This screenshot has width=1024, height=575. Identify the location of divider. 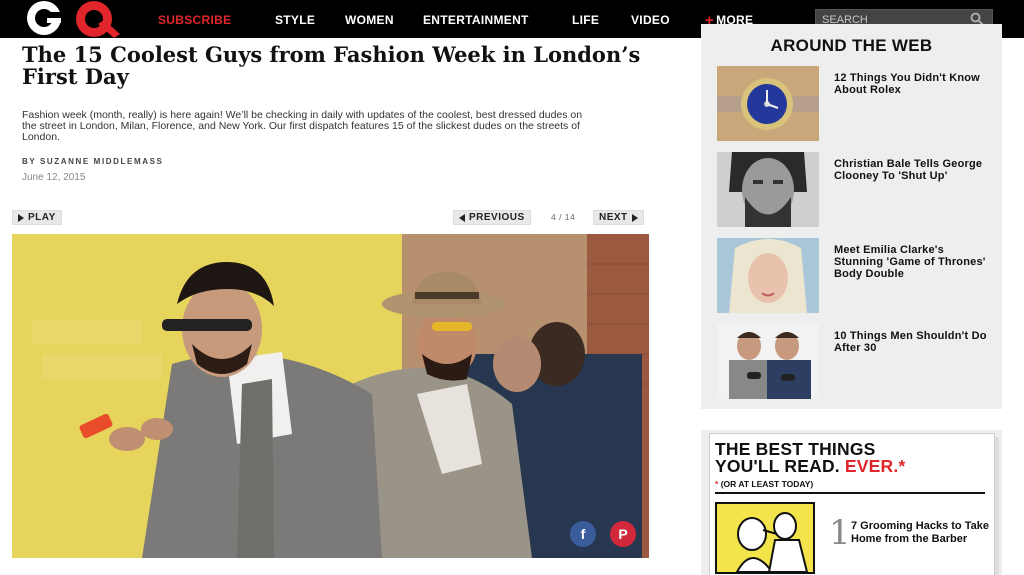
(850, 493).